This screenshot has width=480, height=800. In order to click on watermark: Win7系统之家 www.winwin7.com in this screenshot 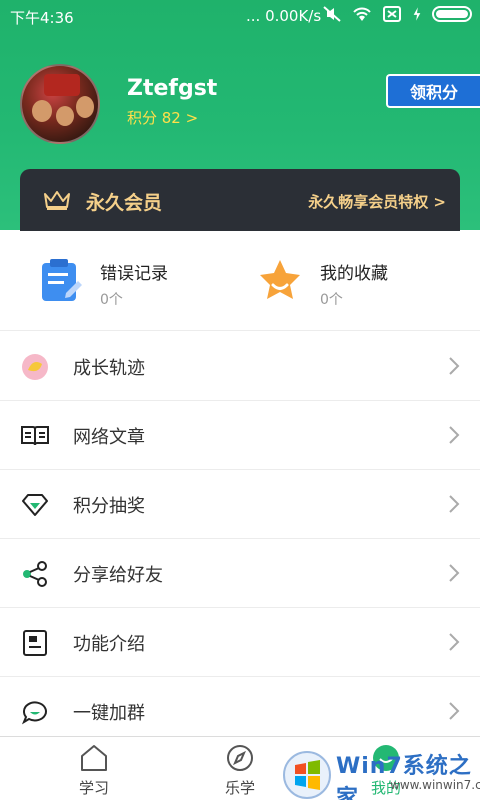, I will do `click(381, 771)`.